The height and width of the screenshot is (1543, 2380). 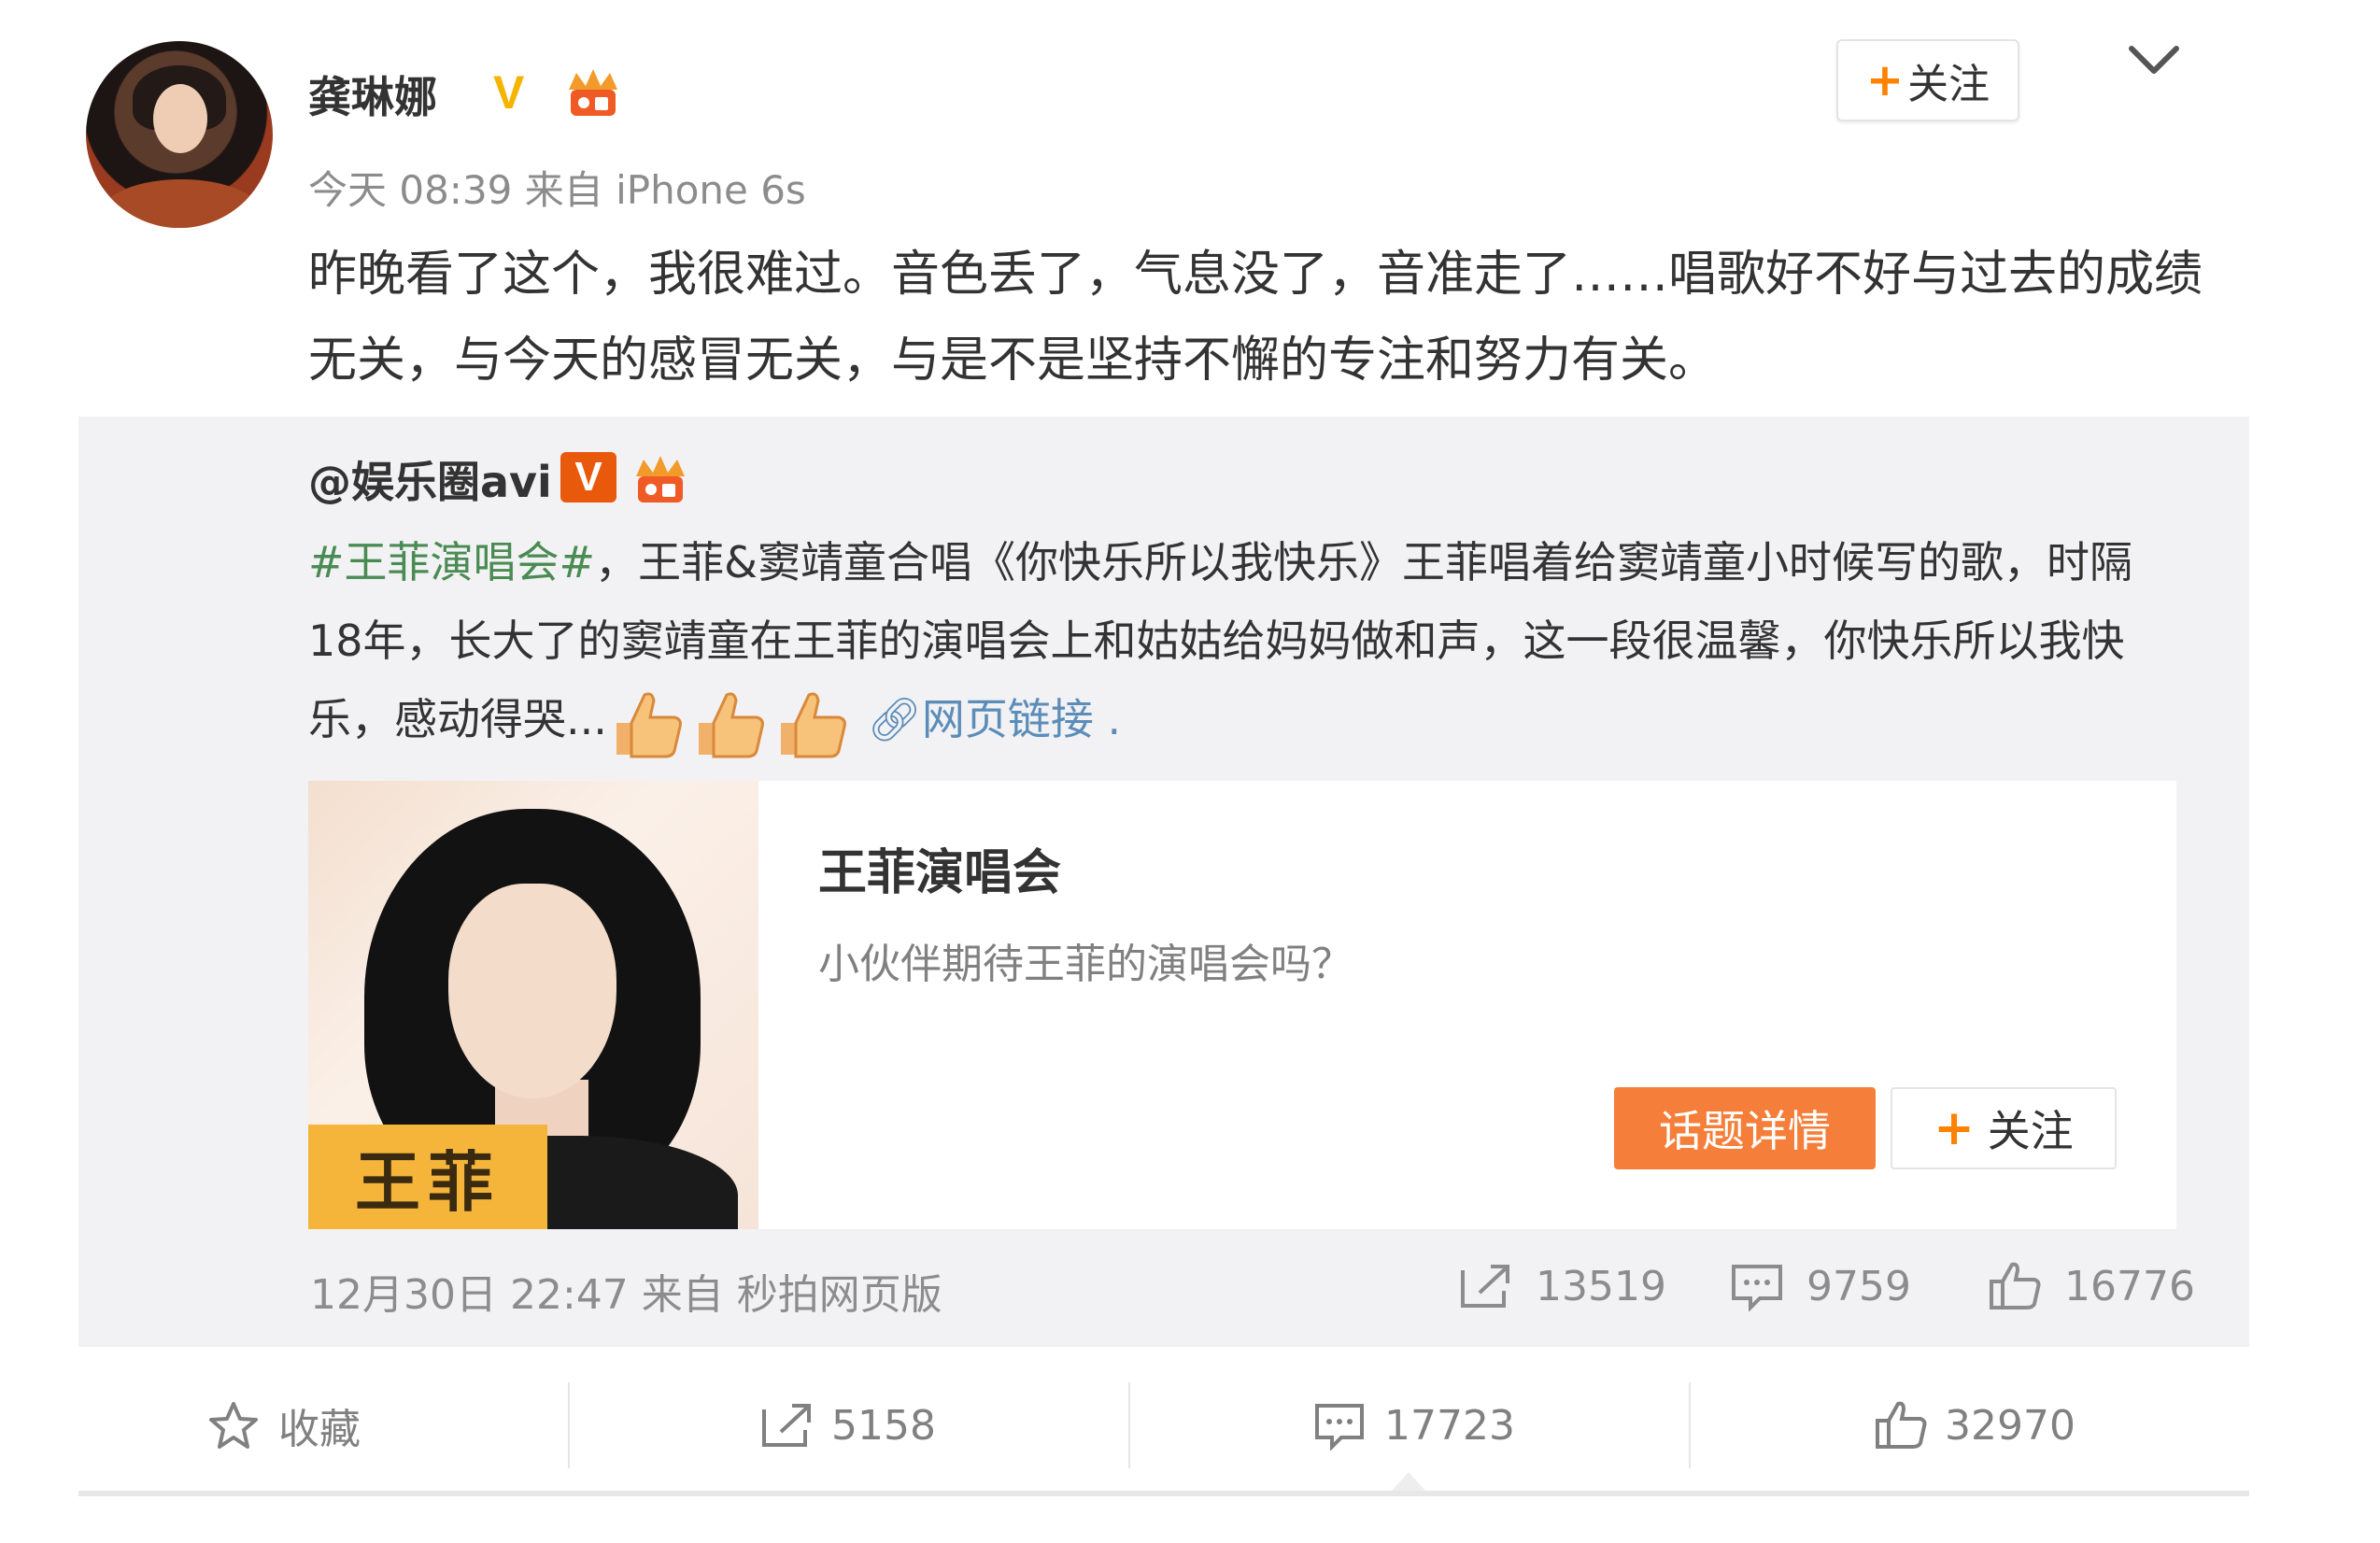 I want to click on post-username: 龚琳娜, so click(x=372, y=94).